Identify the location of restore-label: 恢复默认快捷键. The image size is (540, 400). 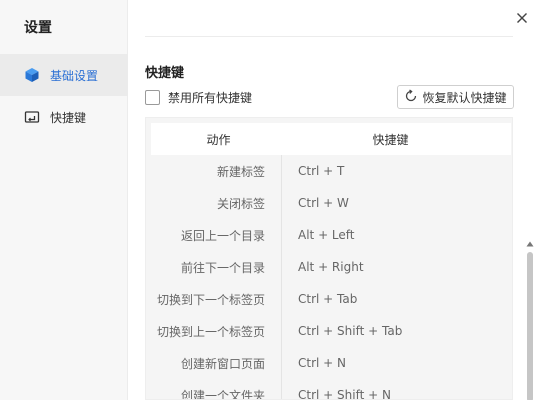
(464, 97).